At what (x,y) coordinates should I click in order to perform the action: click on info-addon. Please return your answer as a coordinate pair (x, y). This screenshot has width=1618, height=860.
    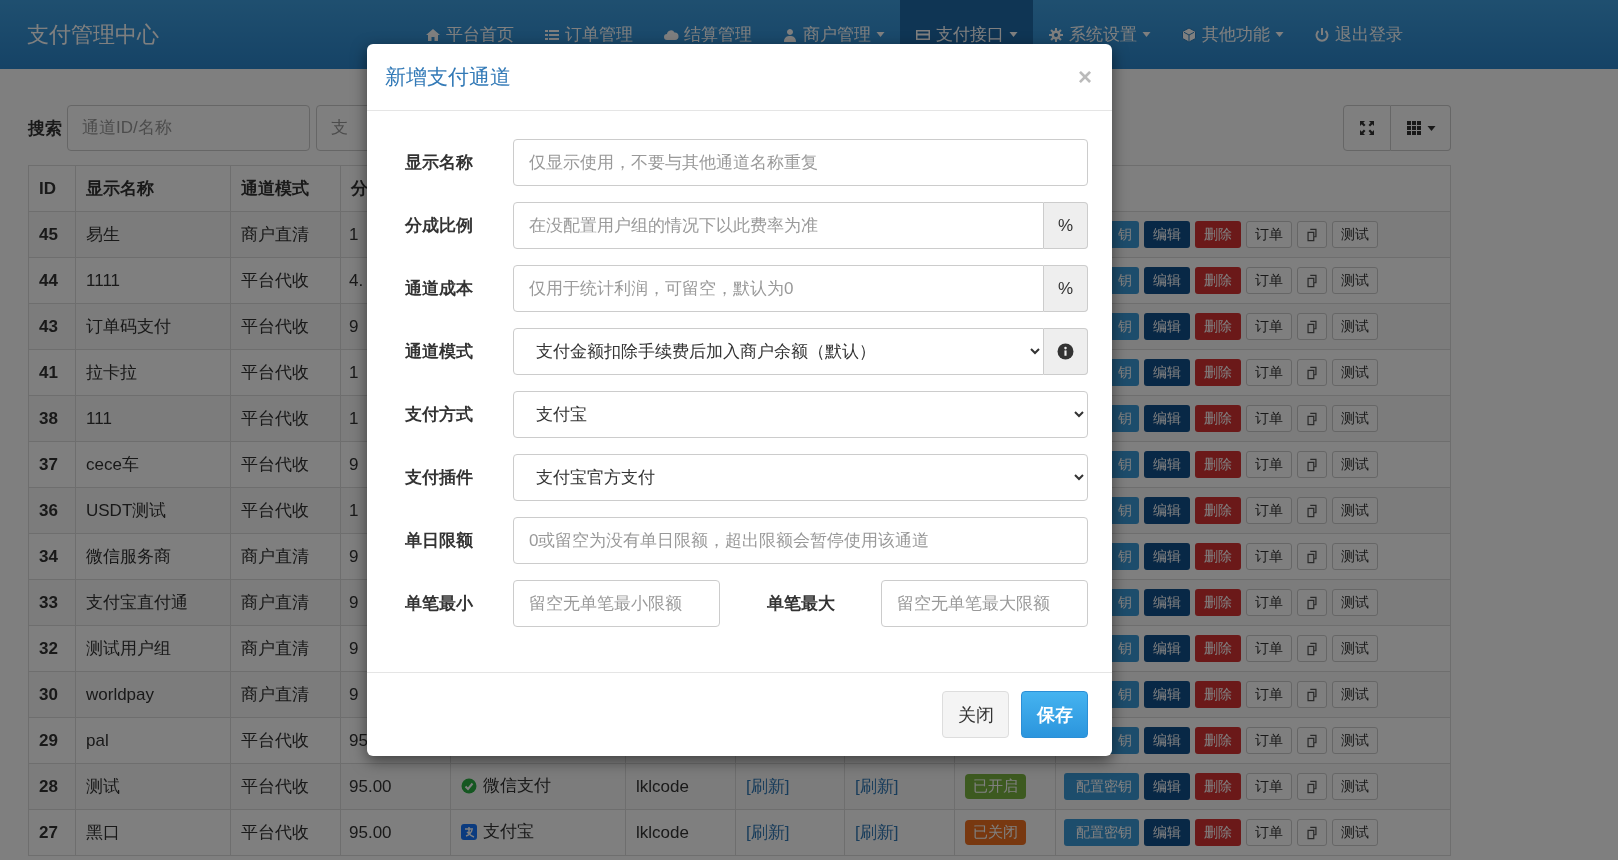
    Looking at the image, I should click on (1066, 351).